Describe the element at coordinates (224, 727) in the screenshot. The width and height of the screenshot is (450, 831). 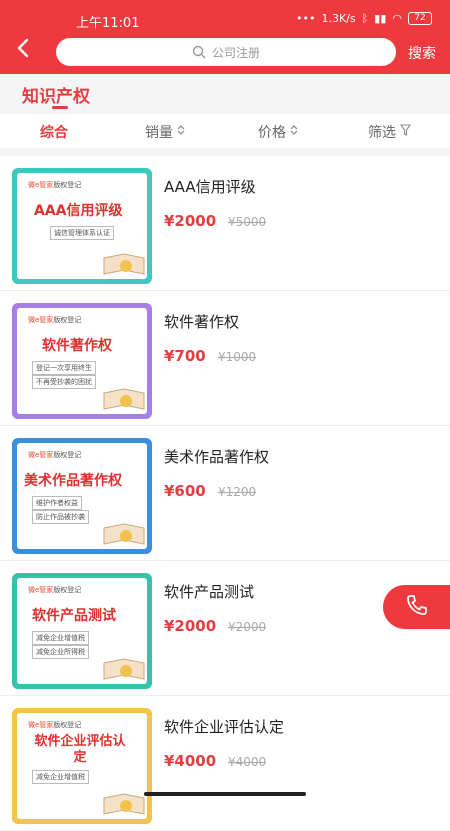
I see `product-name: 软件企业评估认定` at that location.